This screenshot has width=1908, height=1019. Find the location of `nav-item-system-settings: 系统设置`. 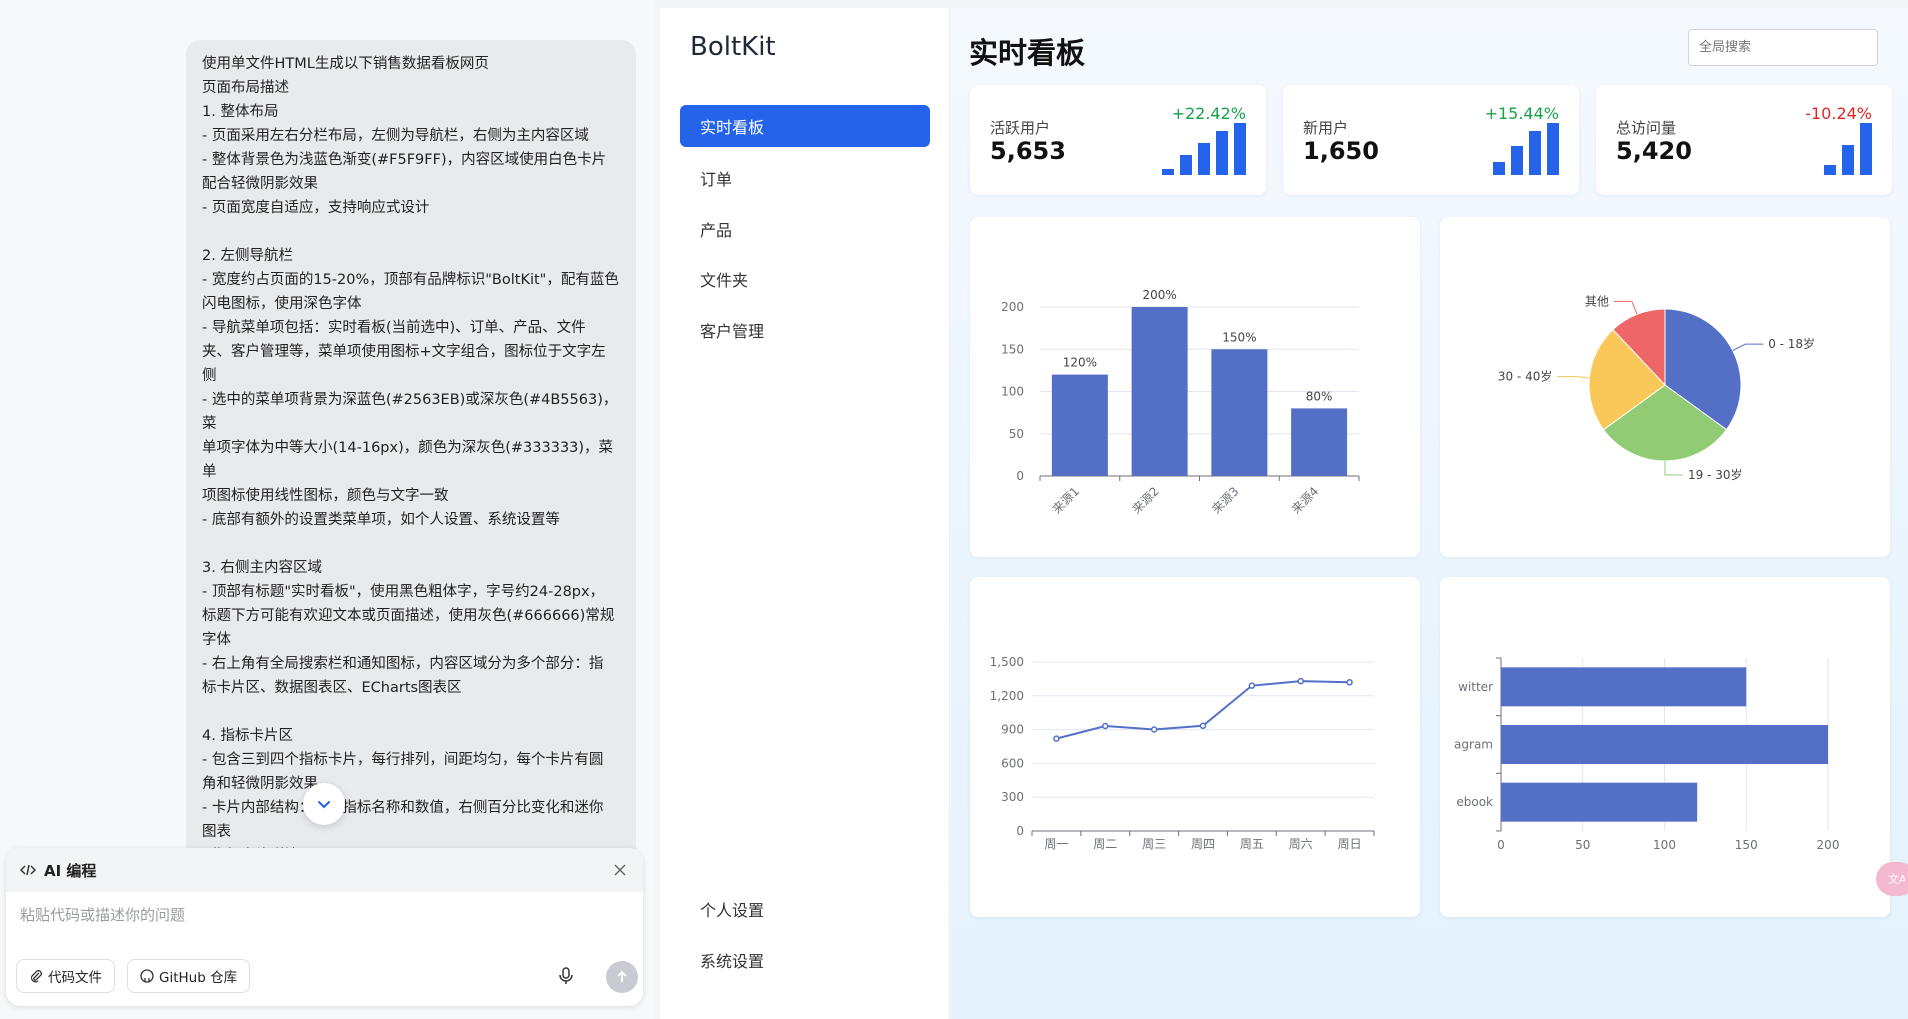

nav-item-system-settings: 系统设置 is located at coordinates (805, 960).